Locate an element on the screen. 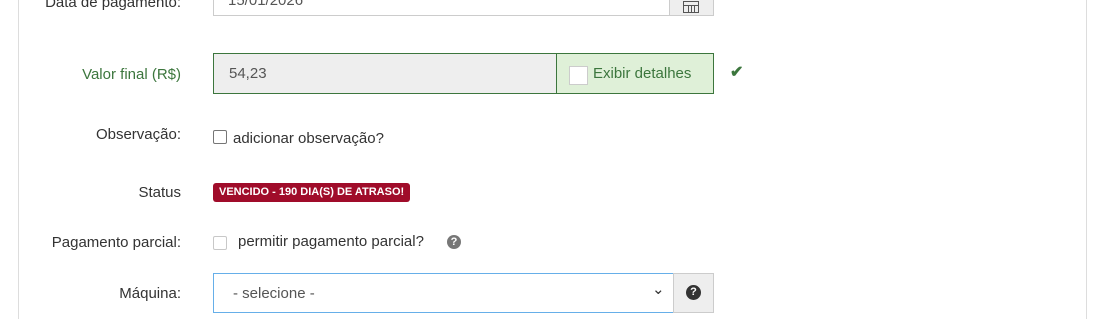 This screenshot has width=1108, height=319. valor-final-group: 54,23 Exibir detalhes is located at coordinates (463, 73).